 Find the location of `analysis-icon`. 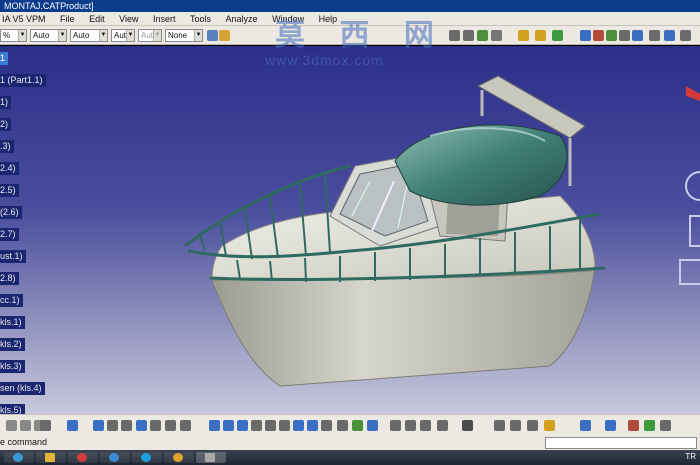

analysis-icon is located at coordinates (395, 425).